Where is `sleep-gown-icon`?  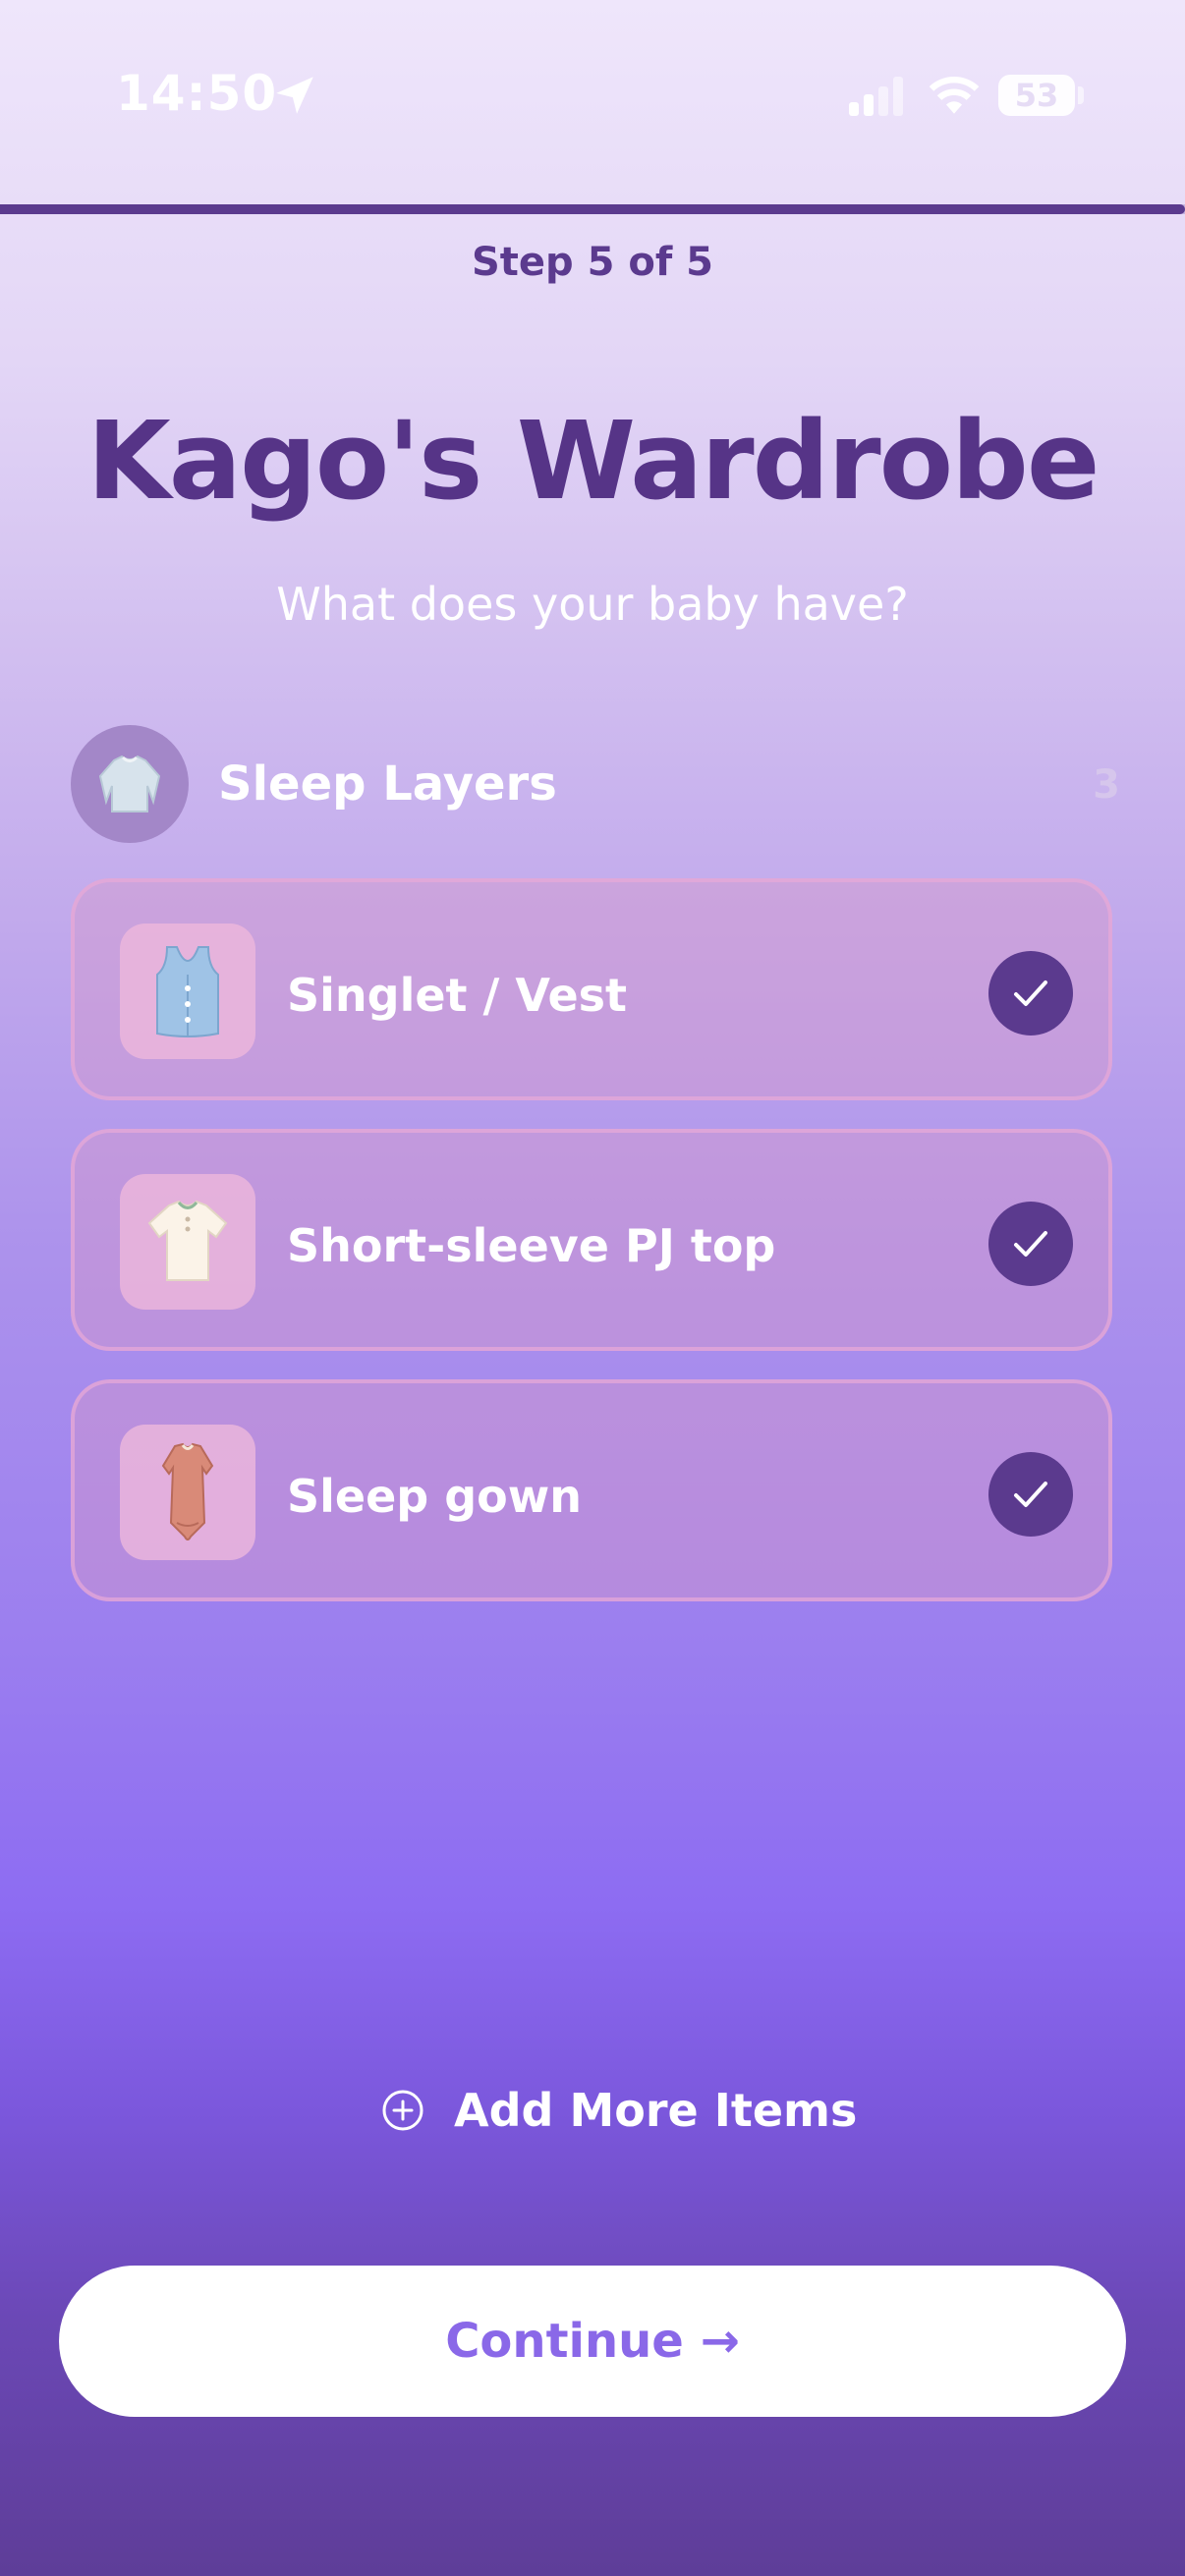
sleep-gown-icon is located at coordinates (187, 1491).